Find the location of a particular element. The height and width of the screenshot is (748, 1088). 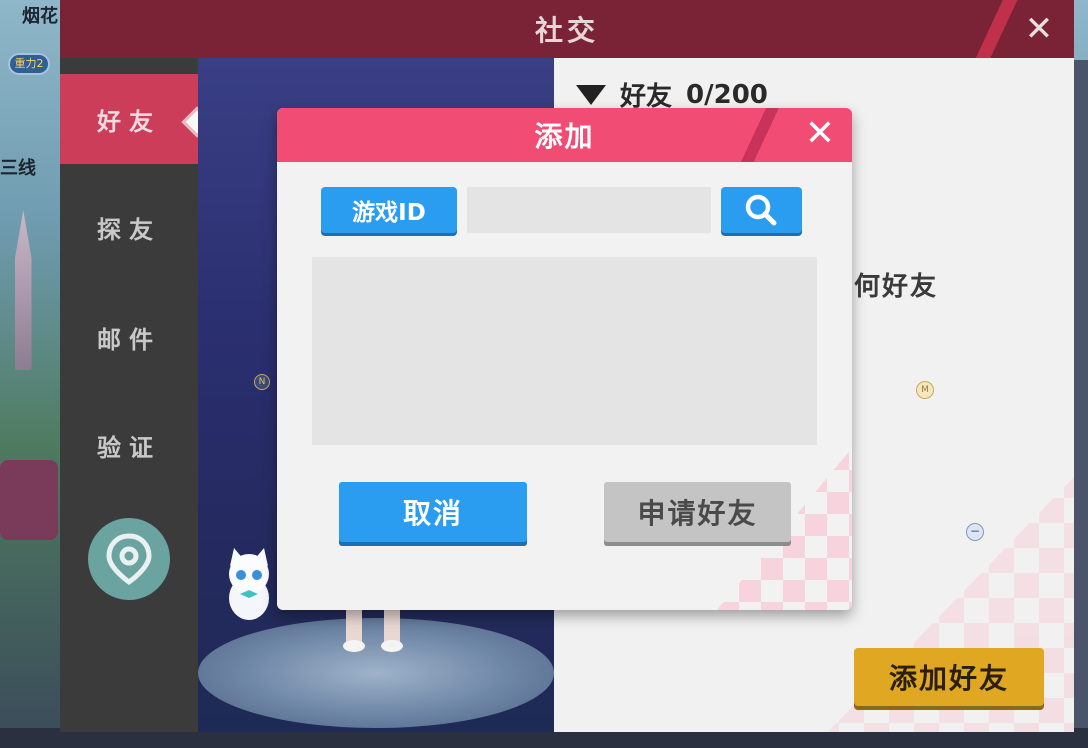

sidebar-item-friends: 好友 is located at coordinates (129, 119).